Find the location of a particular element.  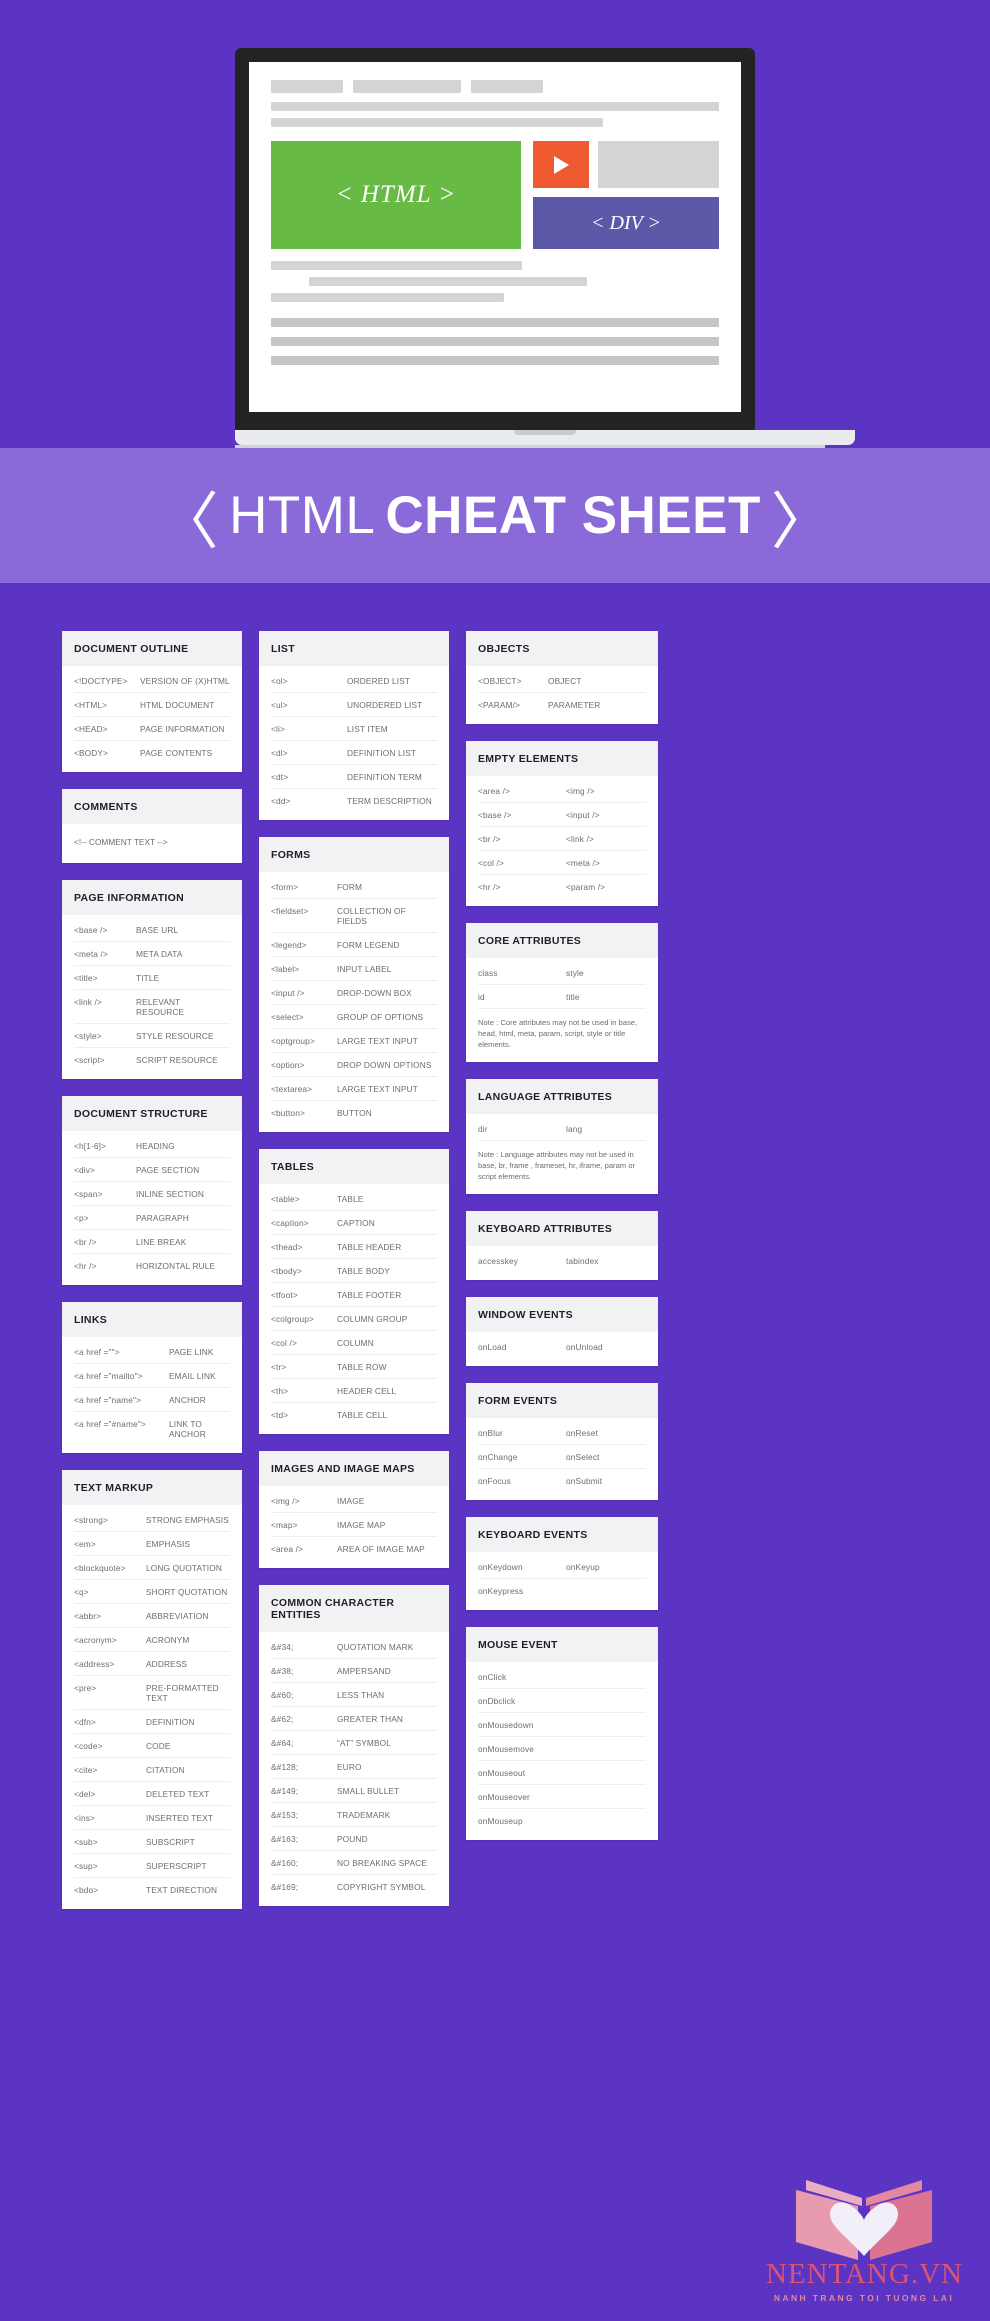

row-value: EURO is located at coordinates (349, 1767).